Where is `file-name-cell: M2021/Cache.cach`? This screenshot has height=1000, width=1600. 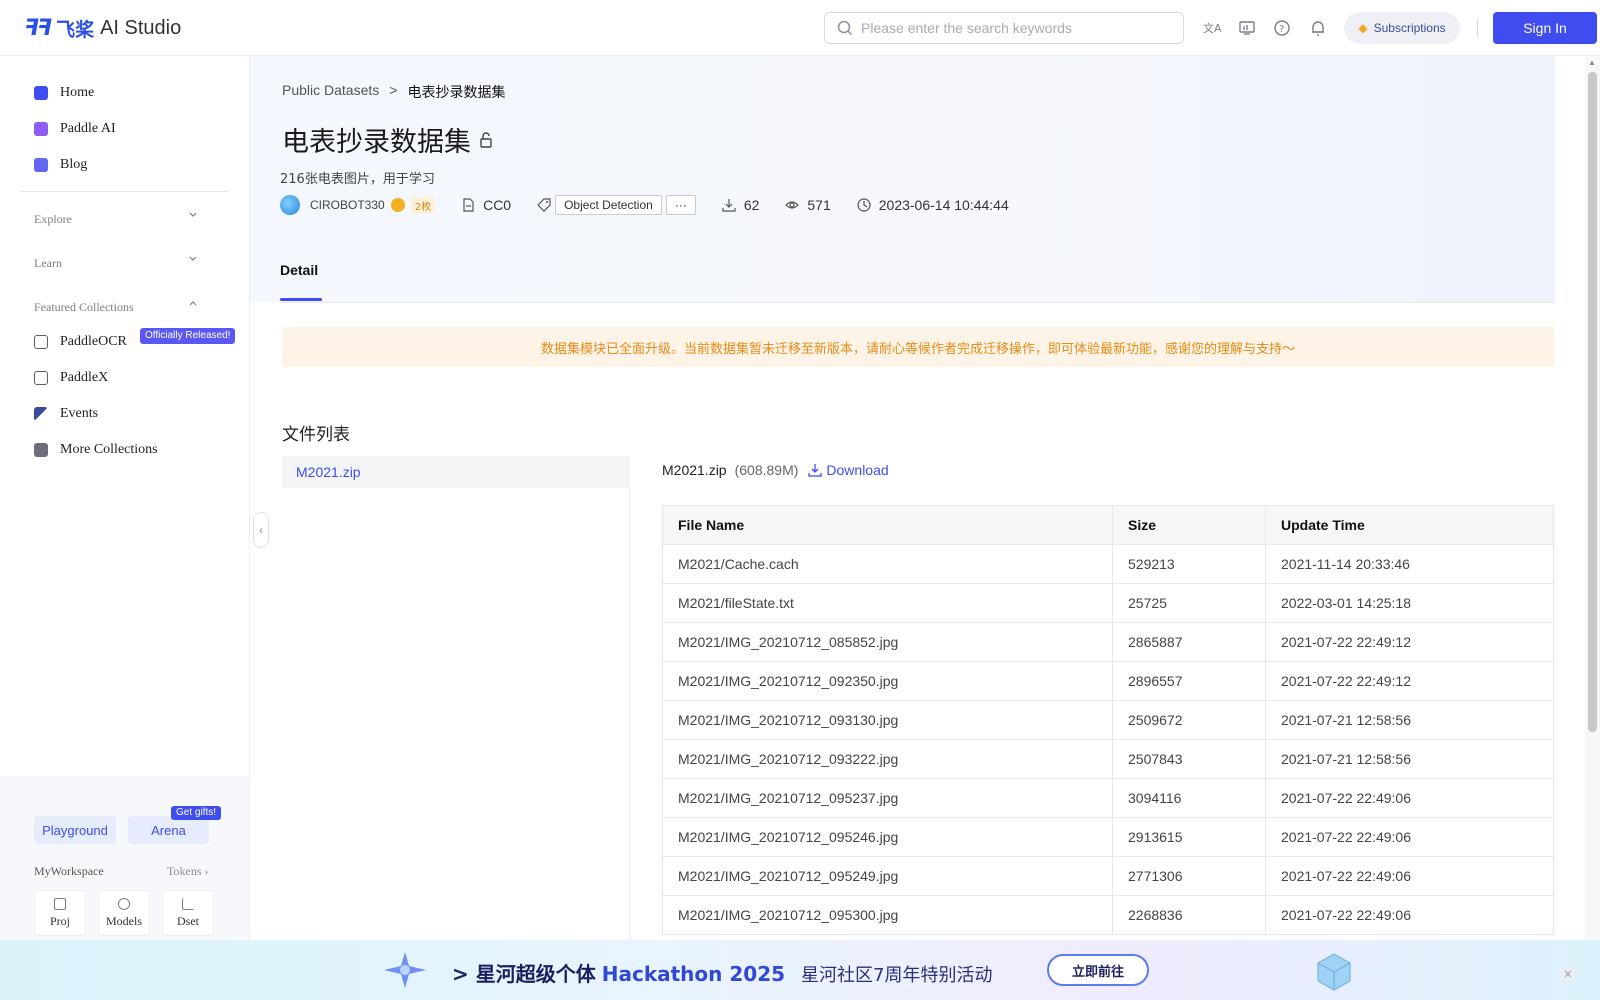
file-name-cell: M2021/Cache.cach is located at coordinates (887, 564).